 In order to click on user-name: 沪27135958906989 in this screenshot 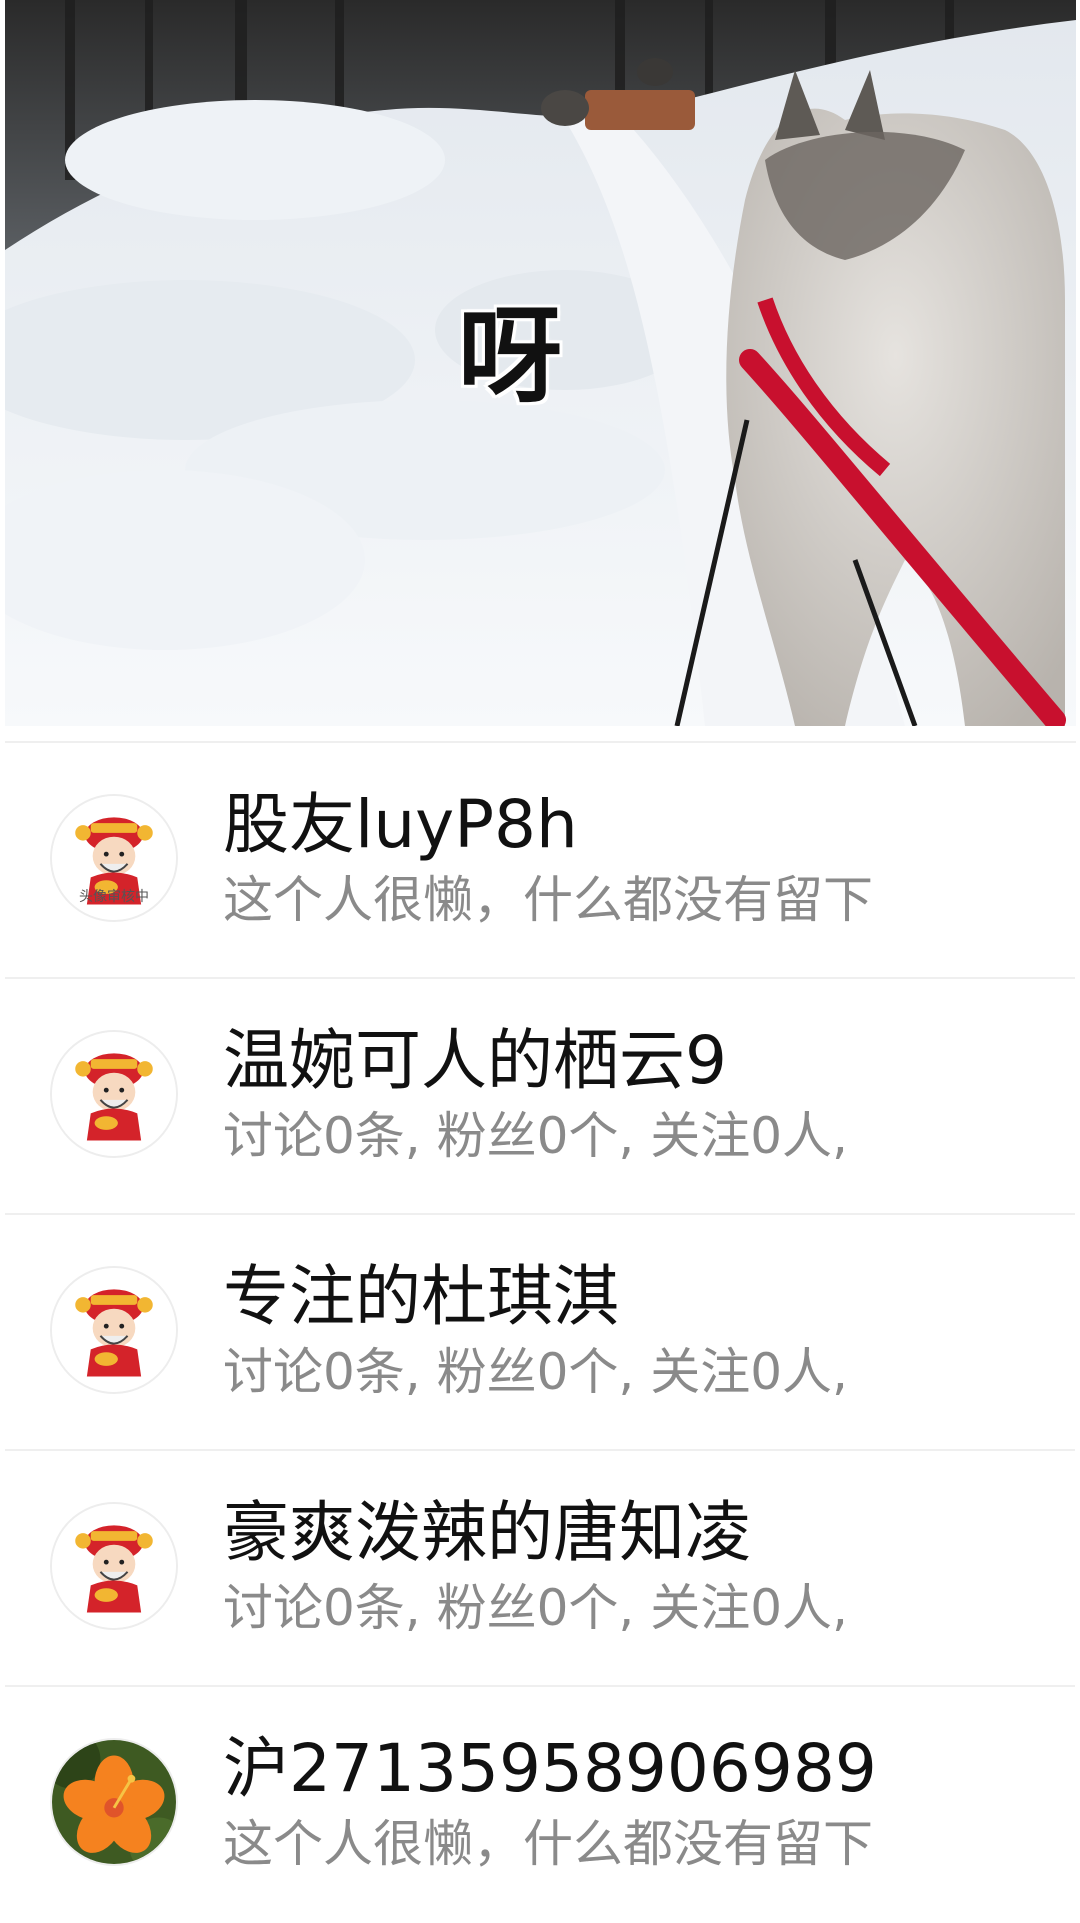, I will do `click(550, 1769)`.